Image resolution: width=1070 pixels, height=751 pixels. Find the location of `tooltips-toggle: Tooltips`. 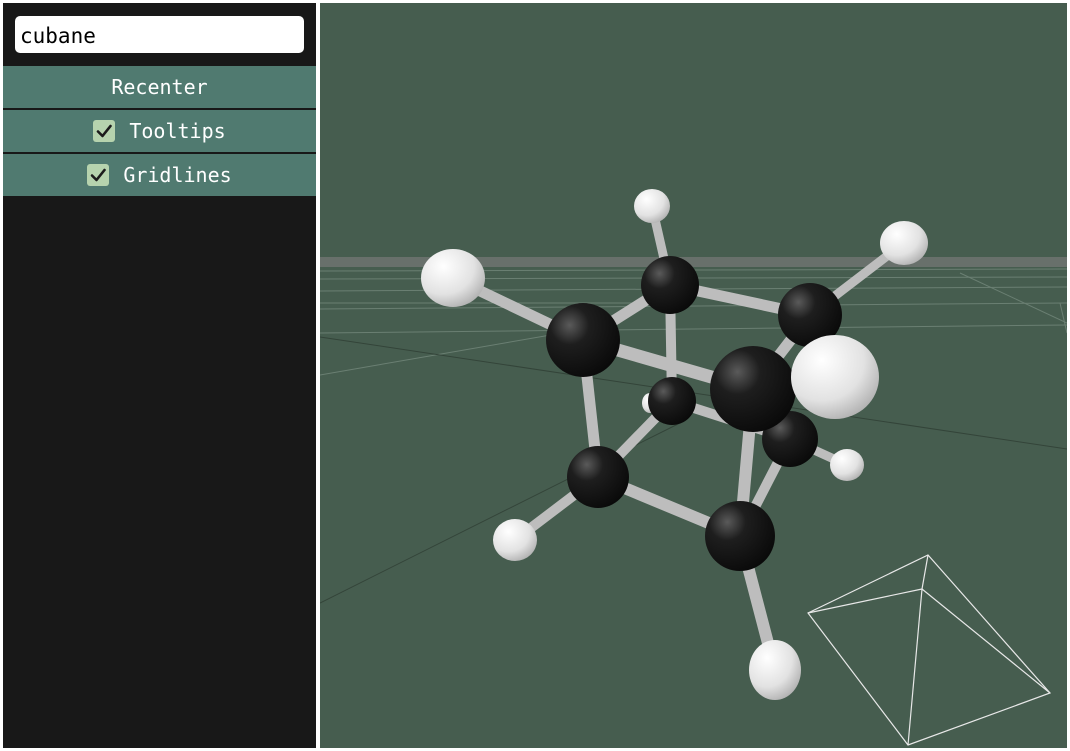

tooltips-toggle: Tooltips is located at coordinates (159, 131).